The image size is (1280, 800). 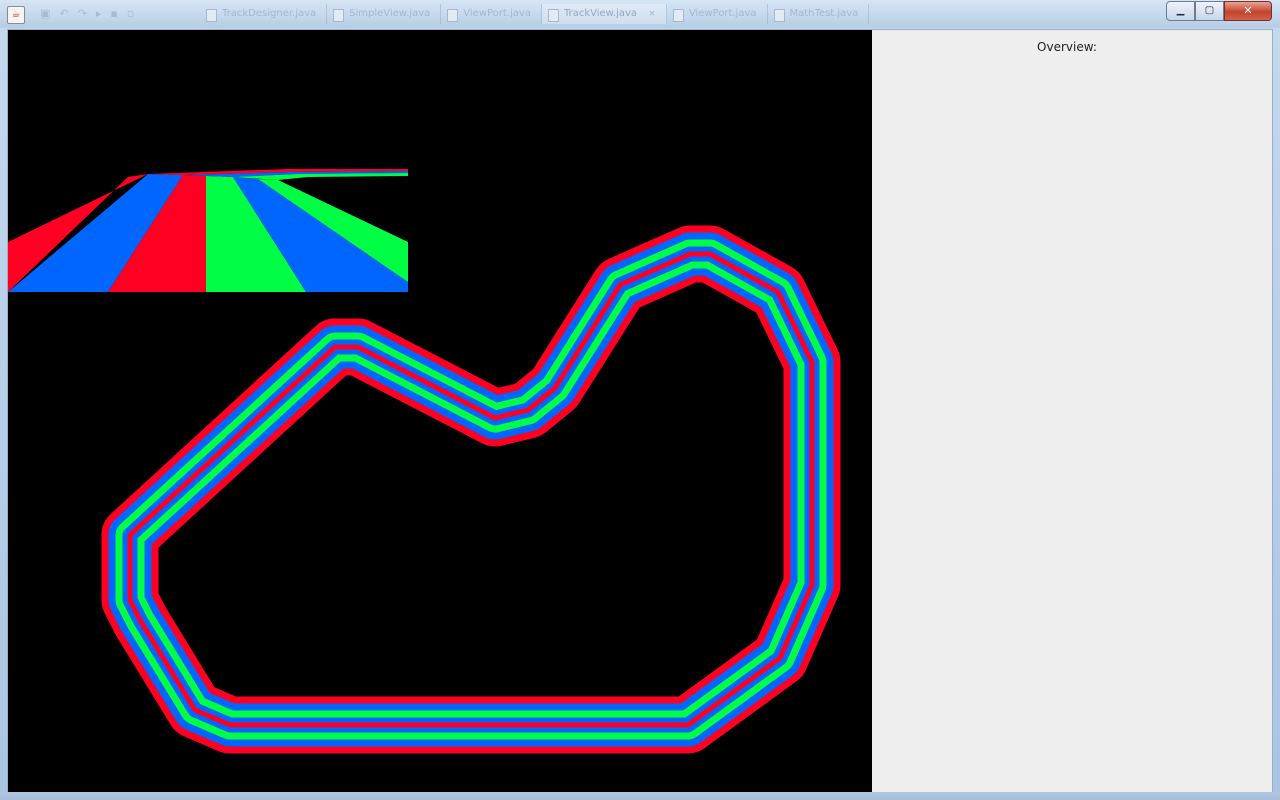 I want to click on overview-label: Overview:, so click(x=1067, y=47).